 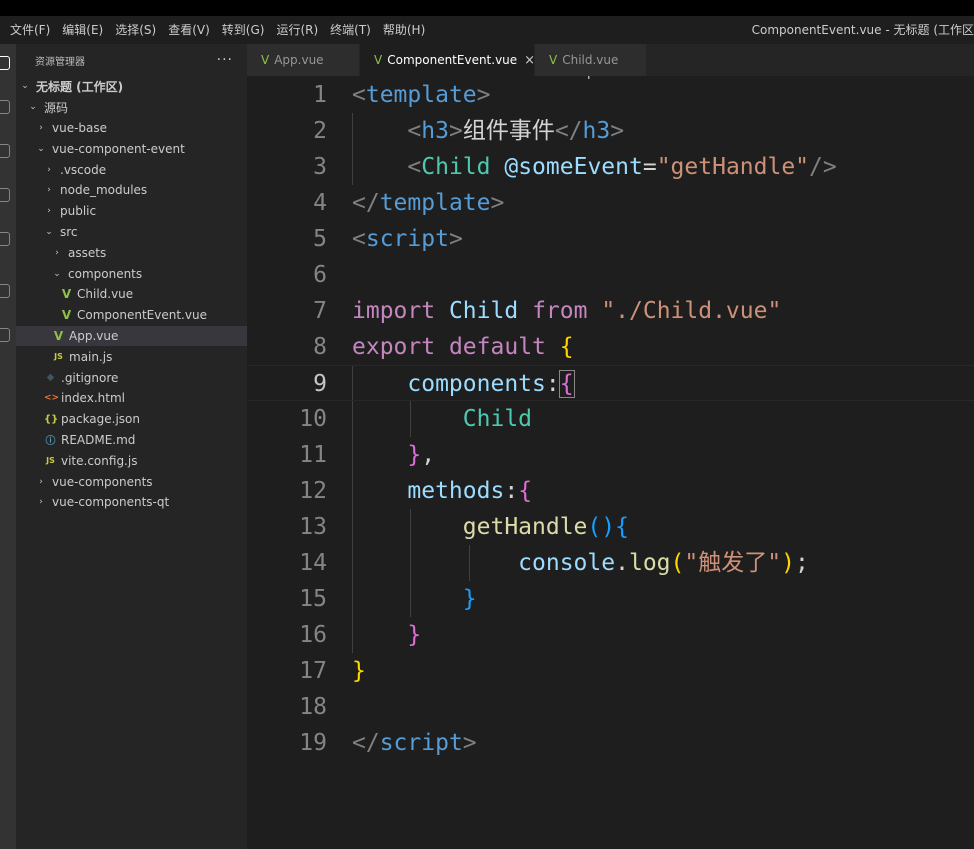 I want to click on tab-componentevent-vue: V ComponentEvent.vue ×, so click(x=447, y=60).